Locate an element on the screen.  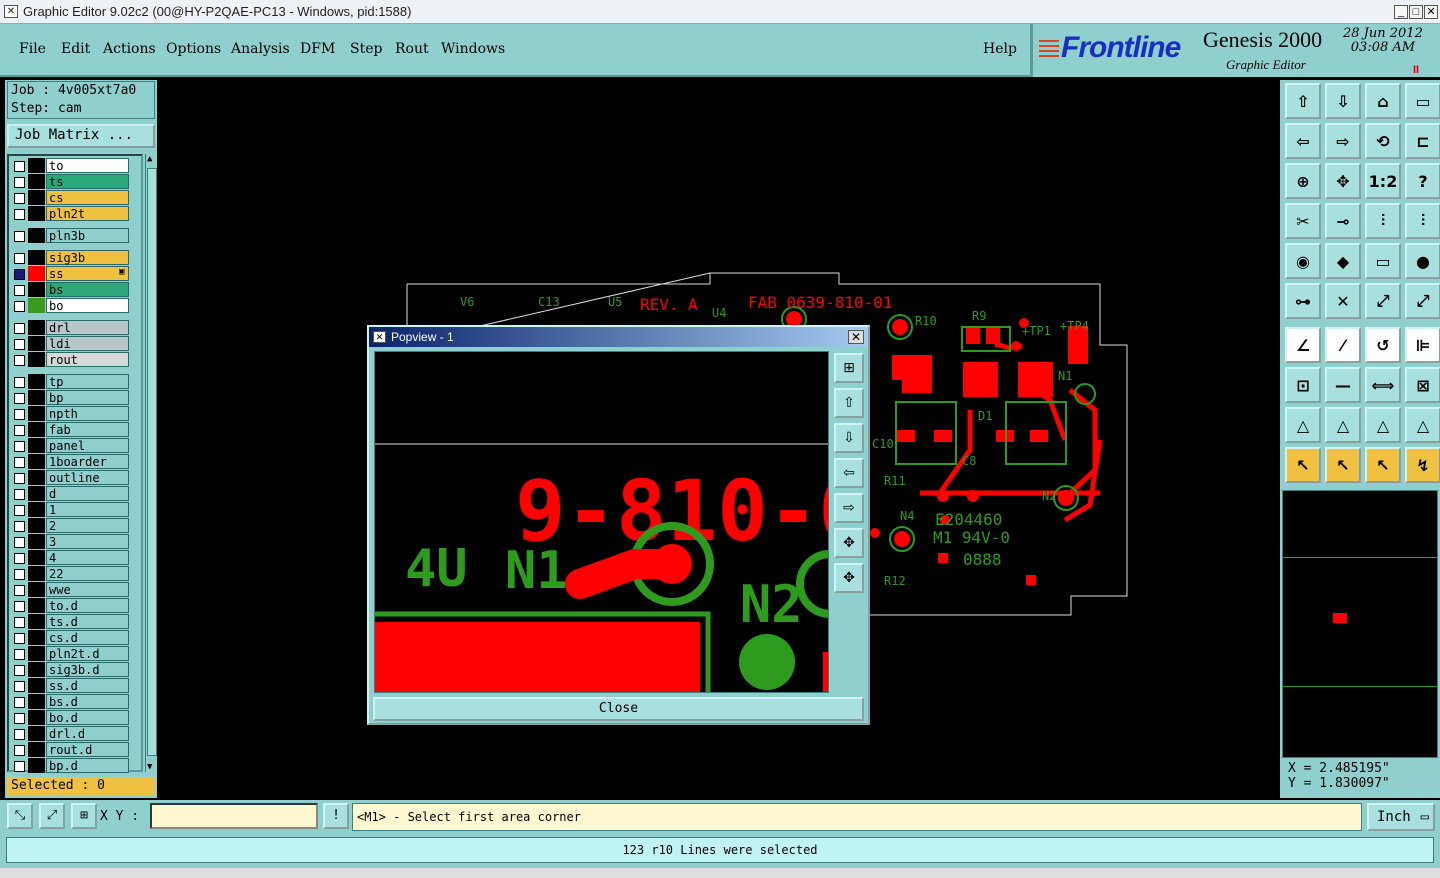
layer-row-d: d is located at coordinates (75, 494).